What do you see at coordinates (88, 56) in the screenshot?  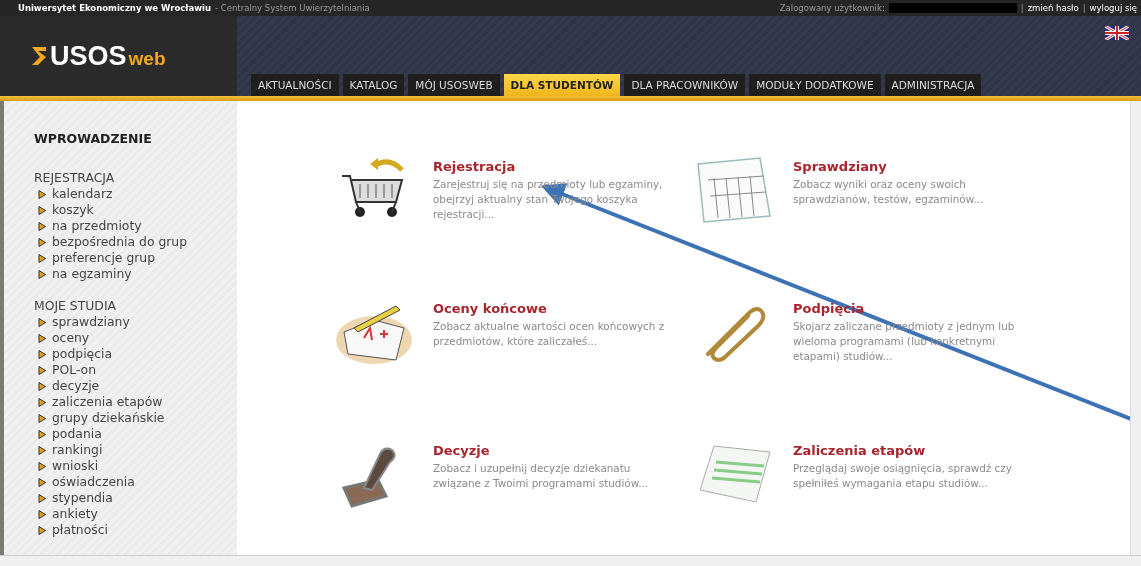 I see `logo-text: USOS` at bounding box center [88, 56].